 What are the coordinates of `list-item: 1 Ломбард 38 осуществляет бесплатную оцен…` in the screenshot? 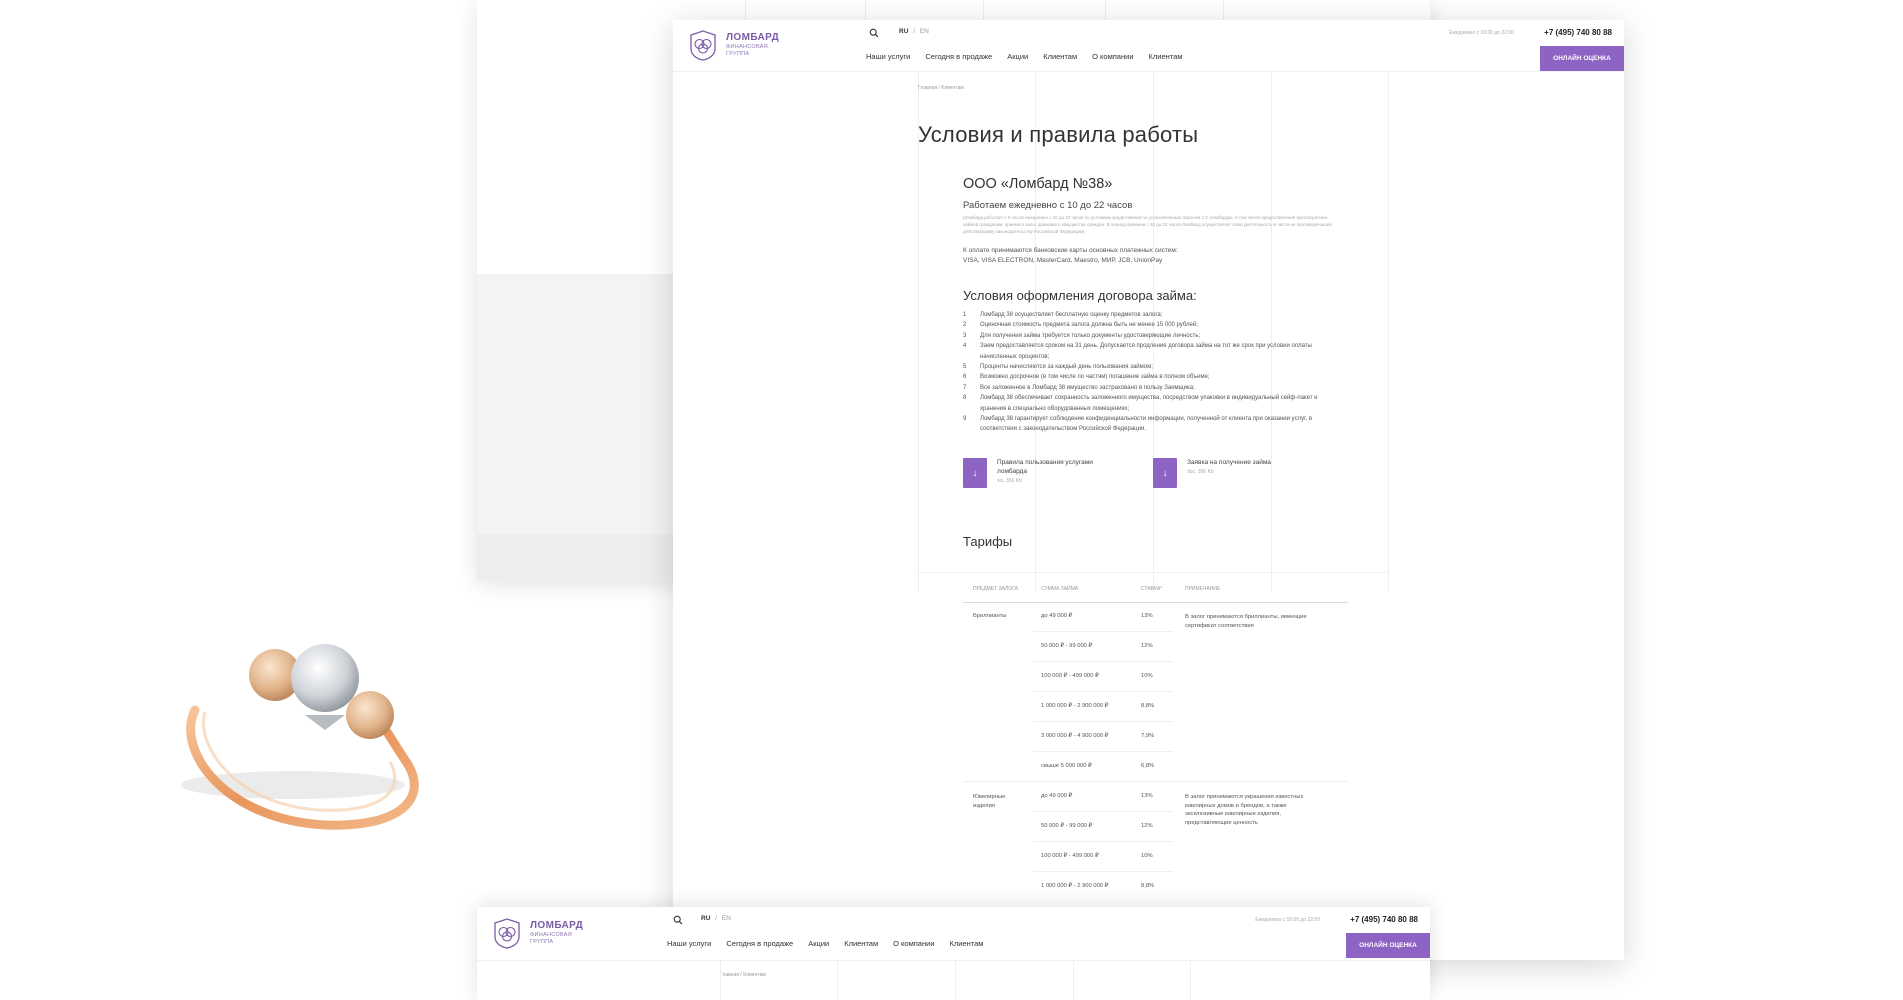 It's located at (1153, 315).